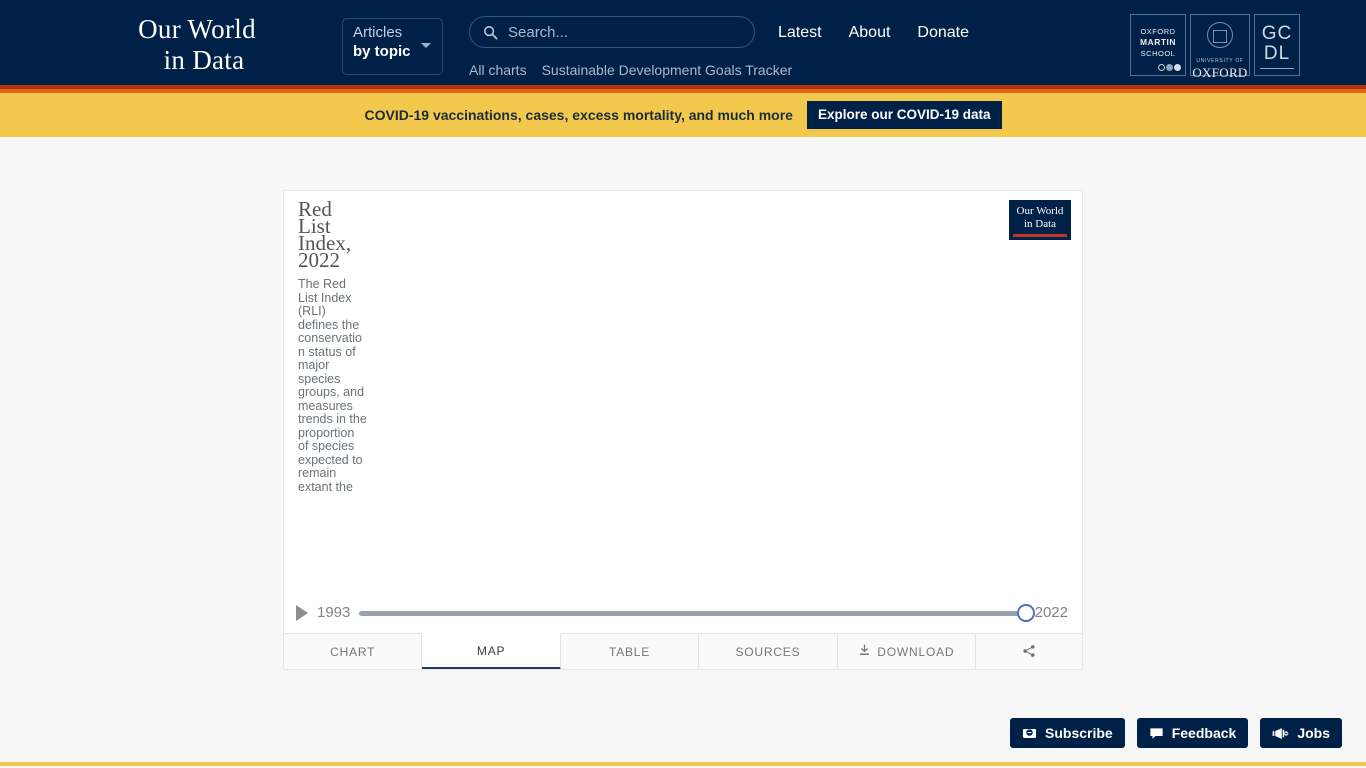 The image size is (1366, 768). I want to click on tab-map-label: MAP, so click(491, 650).